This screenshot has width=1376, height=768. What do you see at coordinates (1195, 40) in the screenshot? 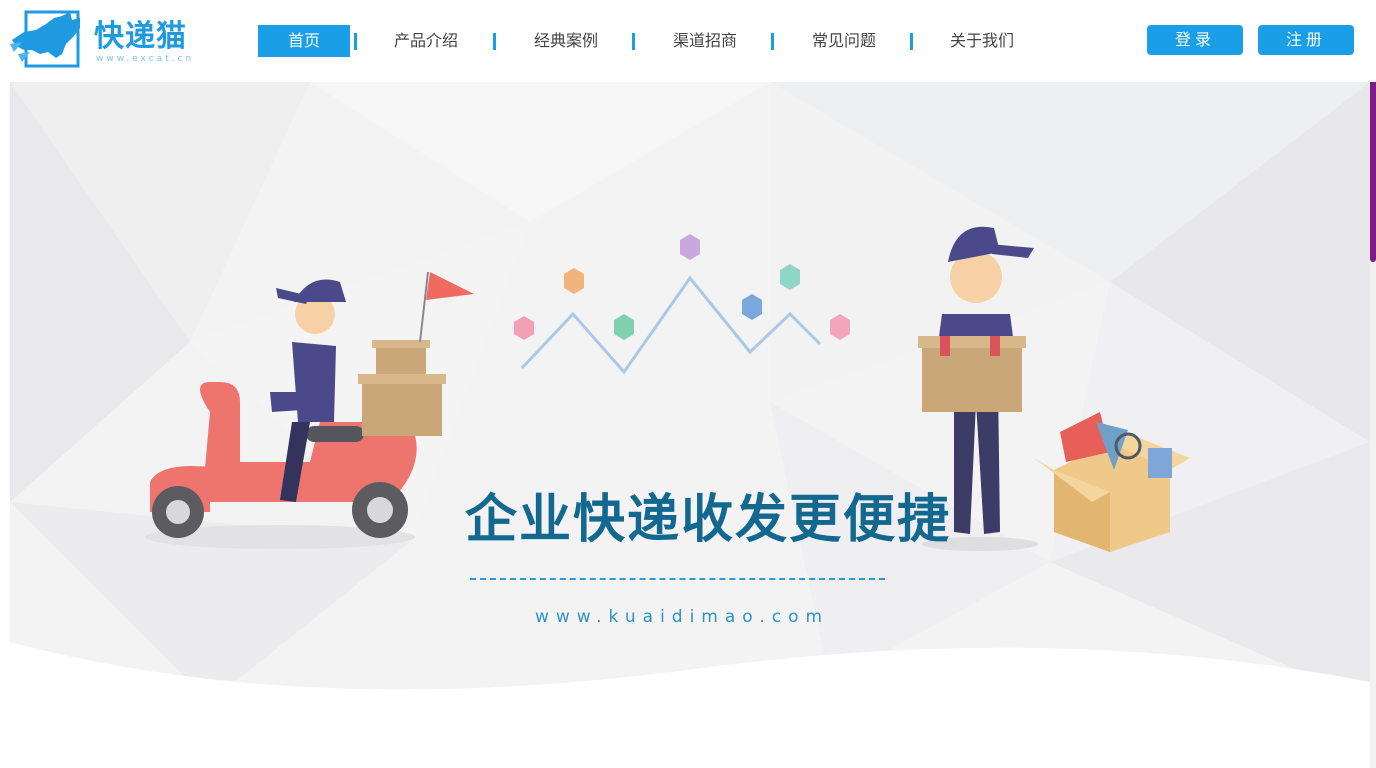
I see `login-button: 登录` at bounding box center [1195, 40].